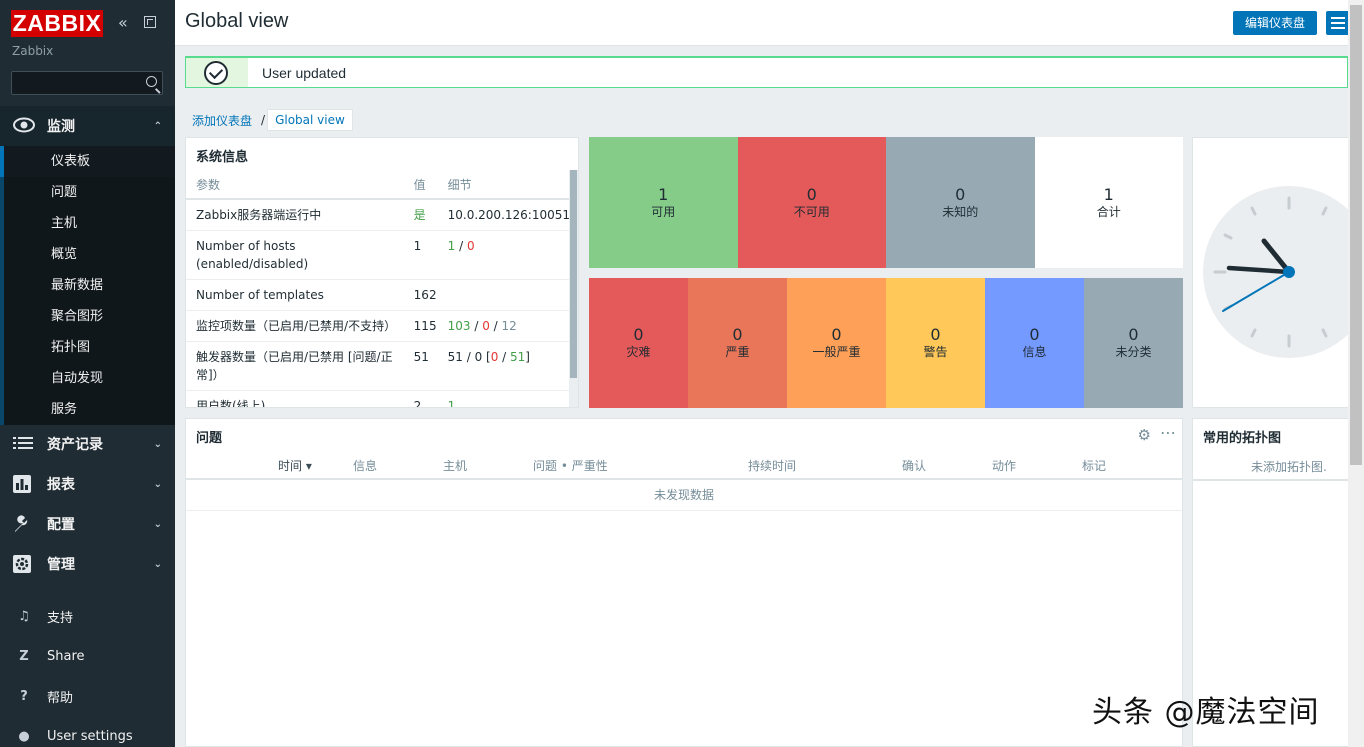  Describe the element at coordinates (87, 378) in the screenshot. I see `submenu-discovery: 自动发现` at that location.